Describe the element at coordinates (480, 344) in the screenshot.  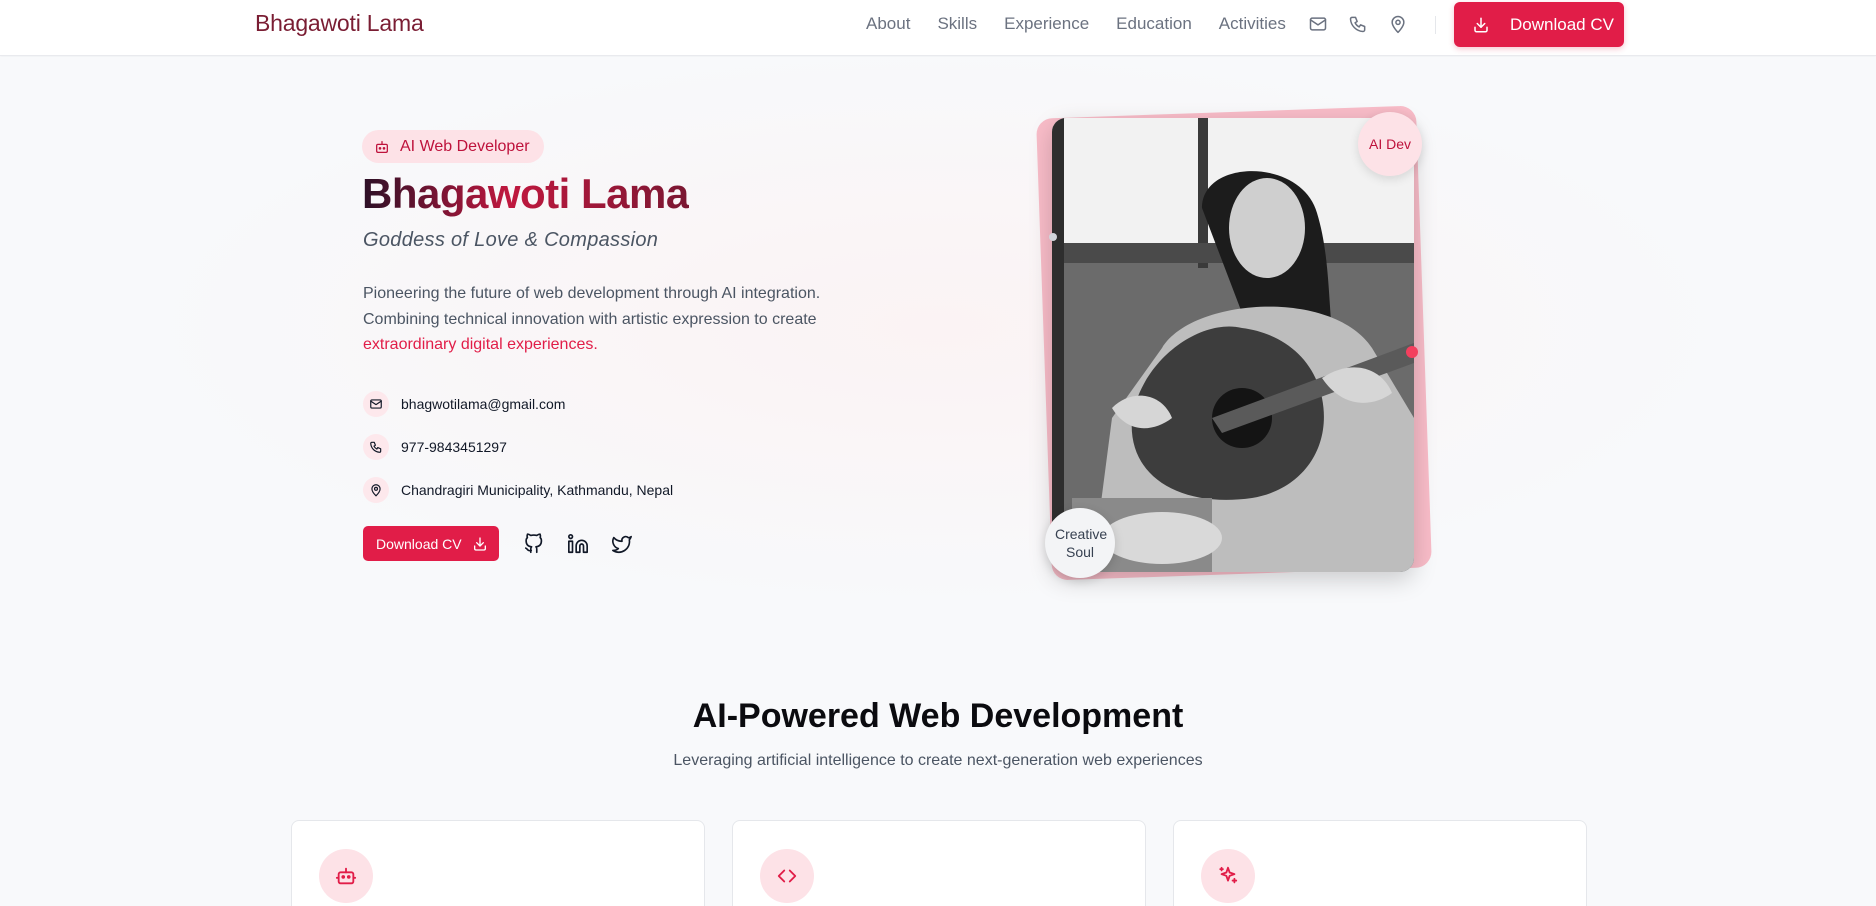
I see `intro-highlight: extraordinary digital experiences.` at that location.